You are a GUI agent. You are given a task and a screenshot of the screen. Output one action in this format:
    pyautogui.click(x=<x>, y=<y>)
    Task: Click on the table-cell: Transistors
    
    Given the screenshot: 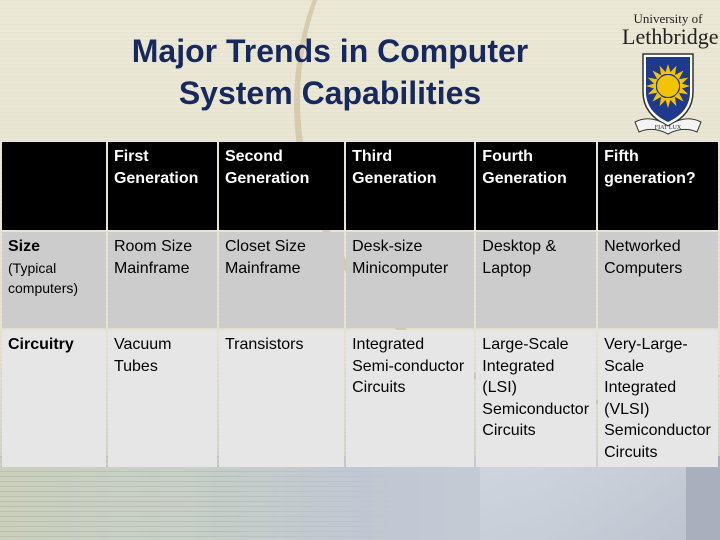 What is the action you would take?
    pyautogui.click(x=281, y=398)
    